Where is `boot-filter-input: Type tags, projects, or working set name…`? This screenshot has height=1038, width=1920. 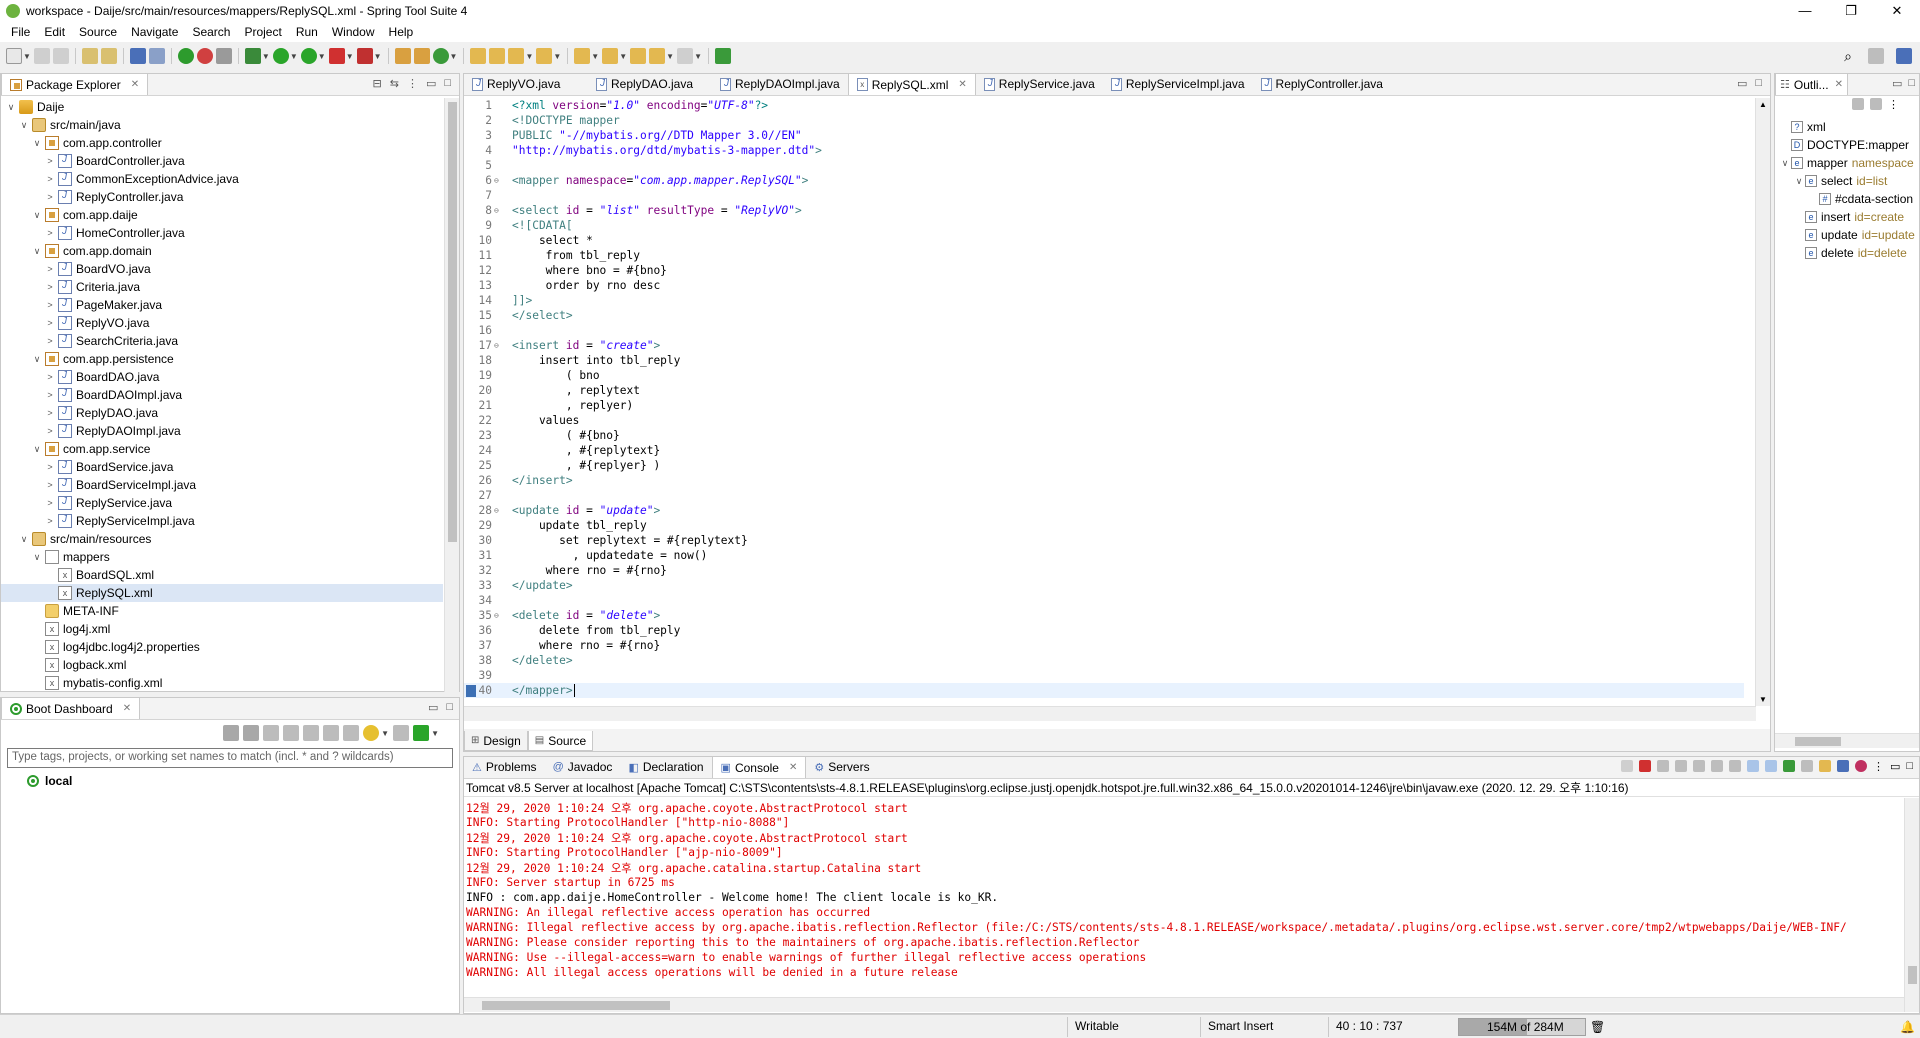 boot-filter-input: Type tags, projects, or working set name… is located at coordinates (230, 758).